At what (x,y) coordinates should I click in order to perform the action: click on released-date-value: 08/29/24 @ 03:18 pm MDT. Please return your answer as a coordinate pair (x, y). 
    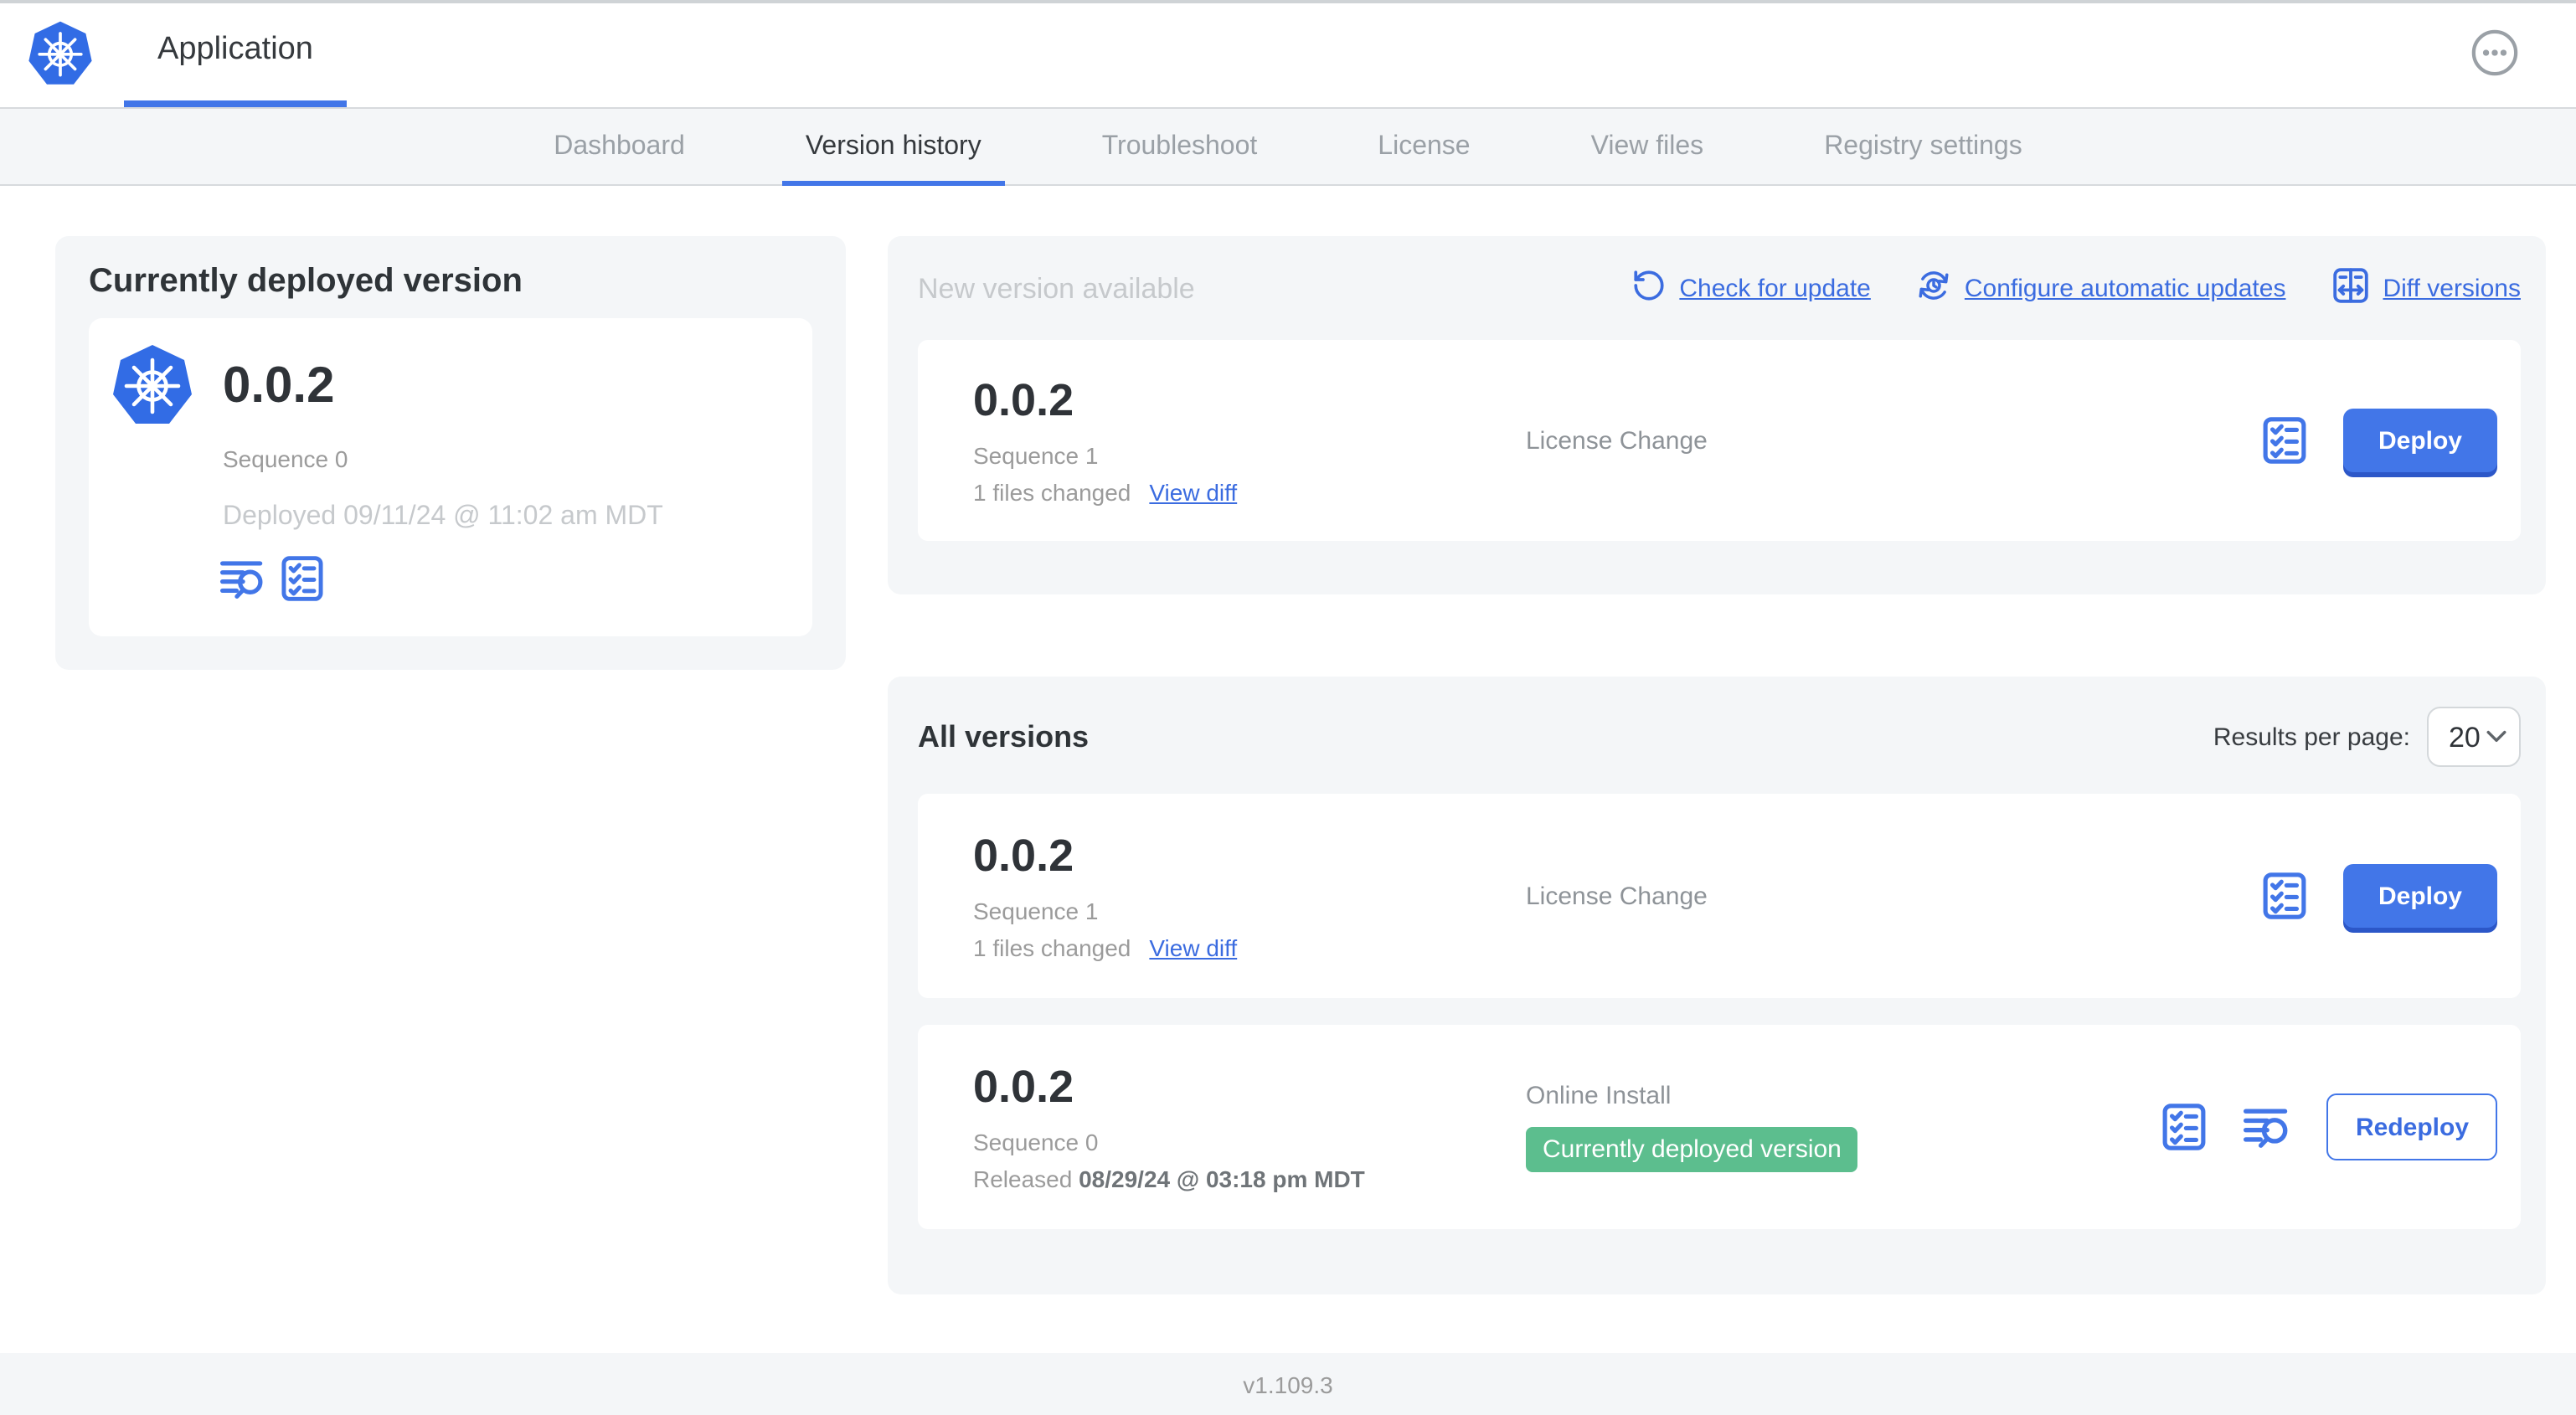
    Looking at the image, I should click on (1222, 1178).